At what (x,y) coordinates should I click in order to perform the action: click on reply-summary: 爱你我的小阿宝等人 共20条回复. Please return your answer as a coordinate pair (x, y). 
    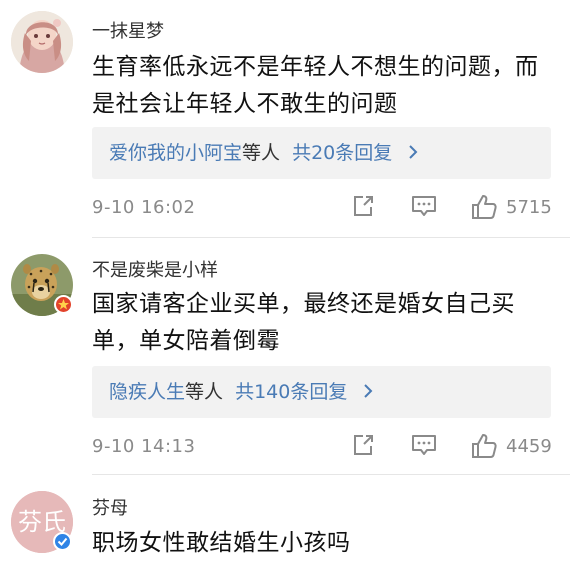
    Looking at the image, I should click on (321, 153).